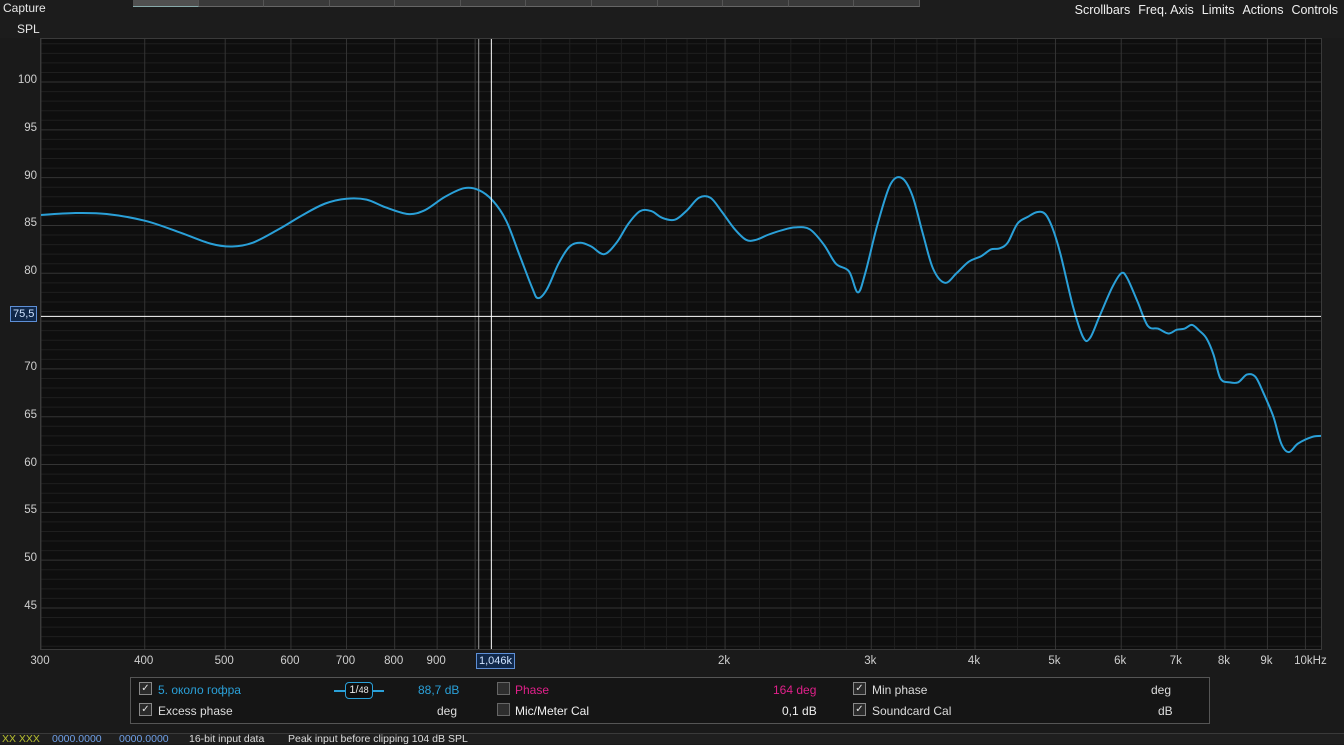 This screenshot has height=745, width=1344. Describe the element at coordinates (1166, 10) in the screenshot. I see `menu-freq-axis: Freq. Axis` at that location.